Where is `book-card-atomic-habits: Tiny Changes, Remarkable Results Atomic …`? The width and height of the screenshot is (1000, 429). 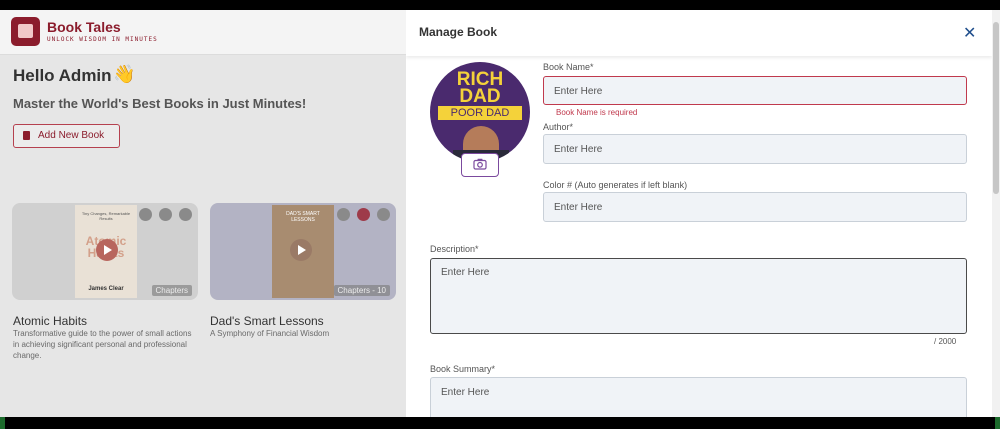
book-card-atomic-habits: Tiny Changes, Remarkable Results Atomic … is located at coordinates (105, 251).